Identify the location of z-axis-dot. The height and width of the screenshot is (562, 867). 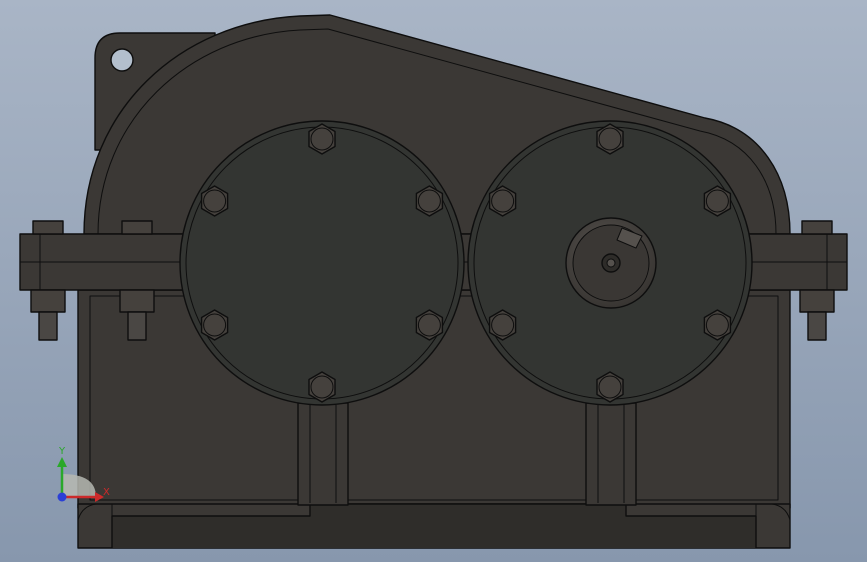
(62, 497).